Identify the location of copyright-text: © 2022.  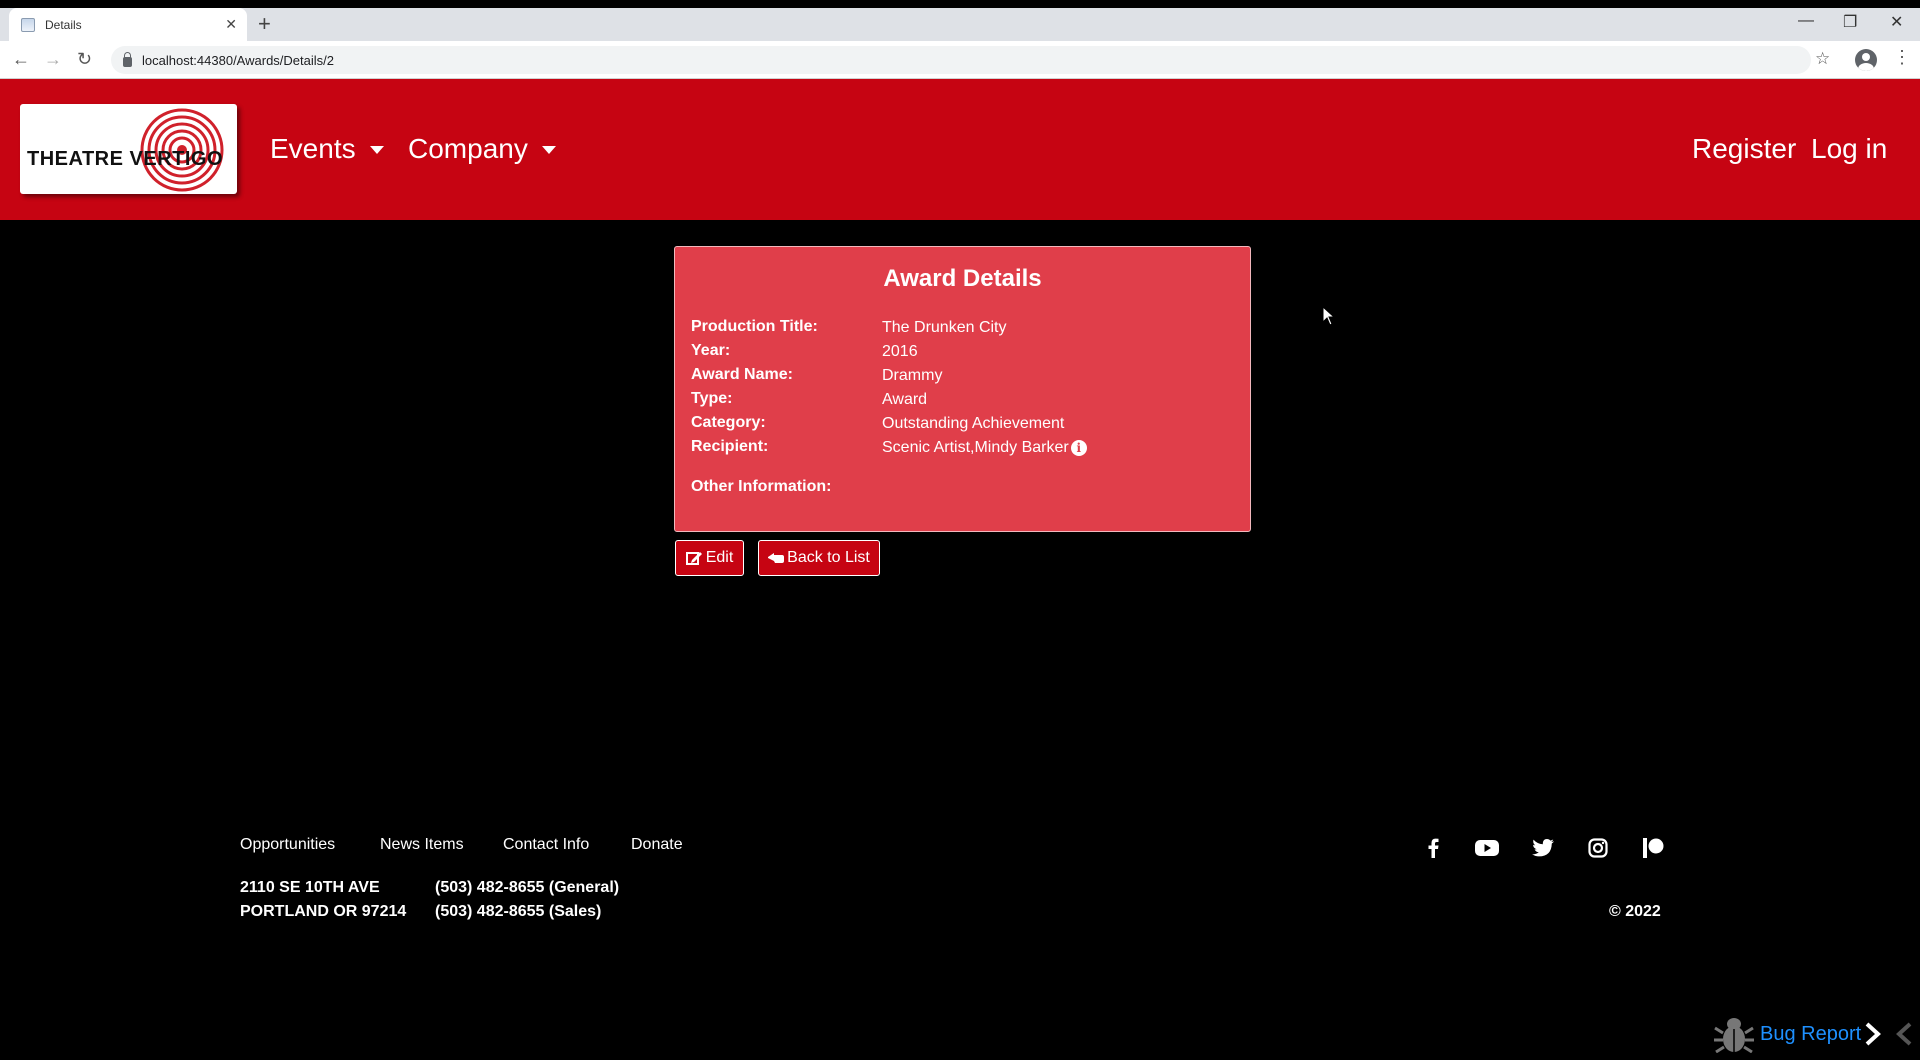
(1635, 911).